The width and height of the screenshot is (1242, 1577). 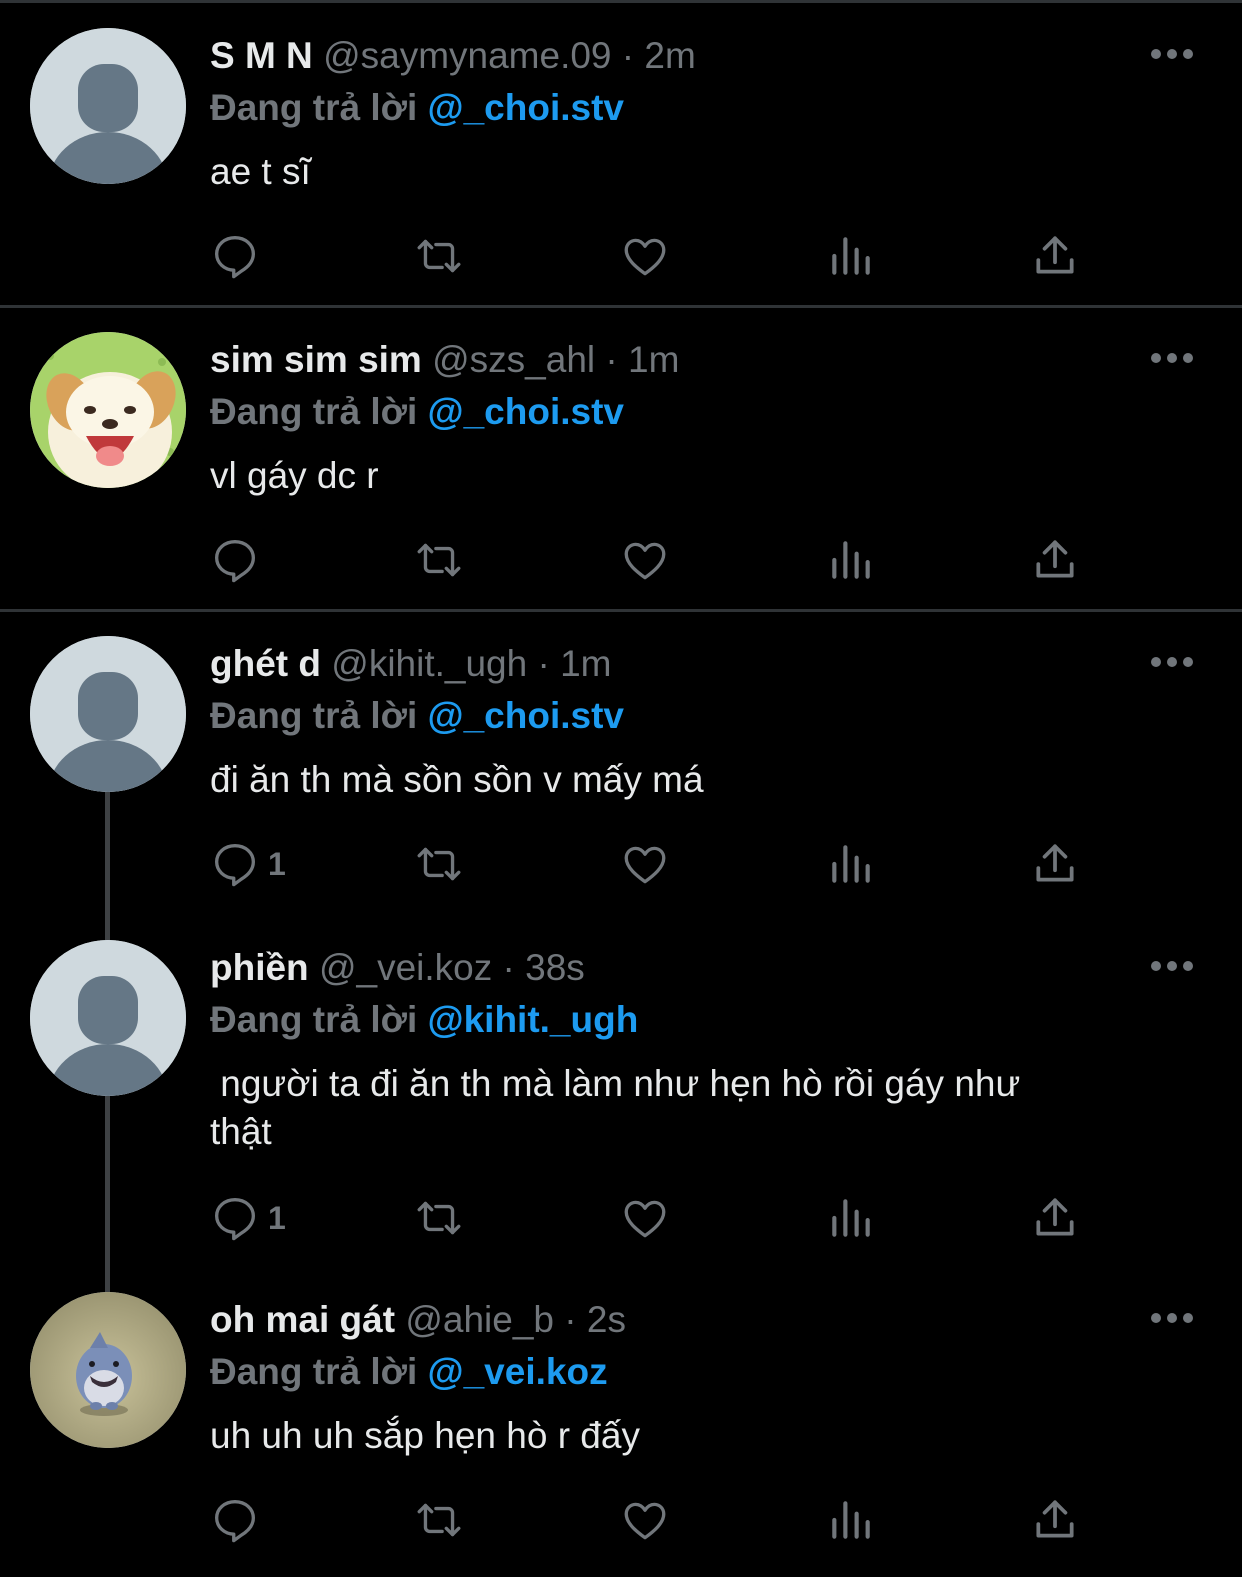 I want to click on tweet-text: ae t sĩ, so click(x=260, y=171).